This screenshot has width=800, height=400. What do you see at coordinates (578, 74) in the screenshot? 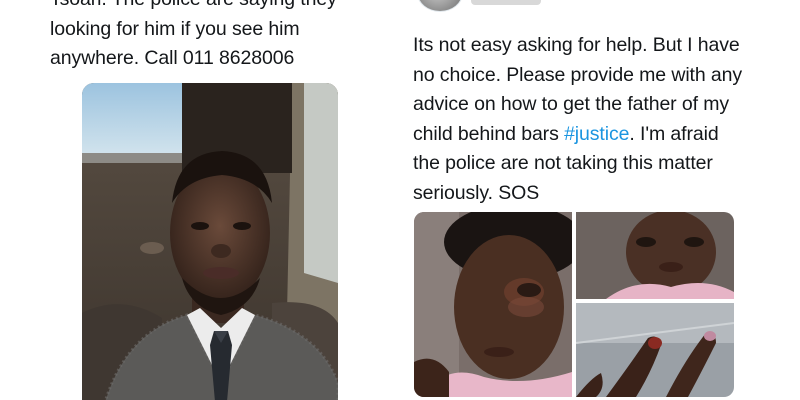
I see `right-tweet-line: no choice. Please provide me with any` at bounding box center [578, 74].